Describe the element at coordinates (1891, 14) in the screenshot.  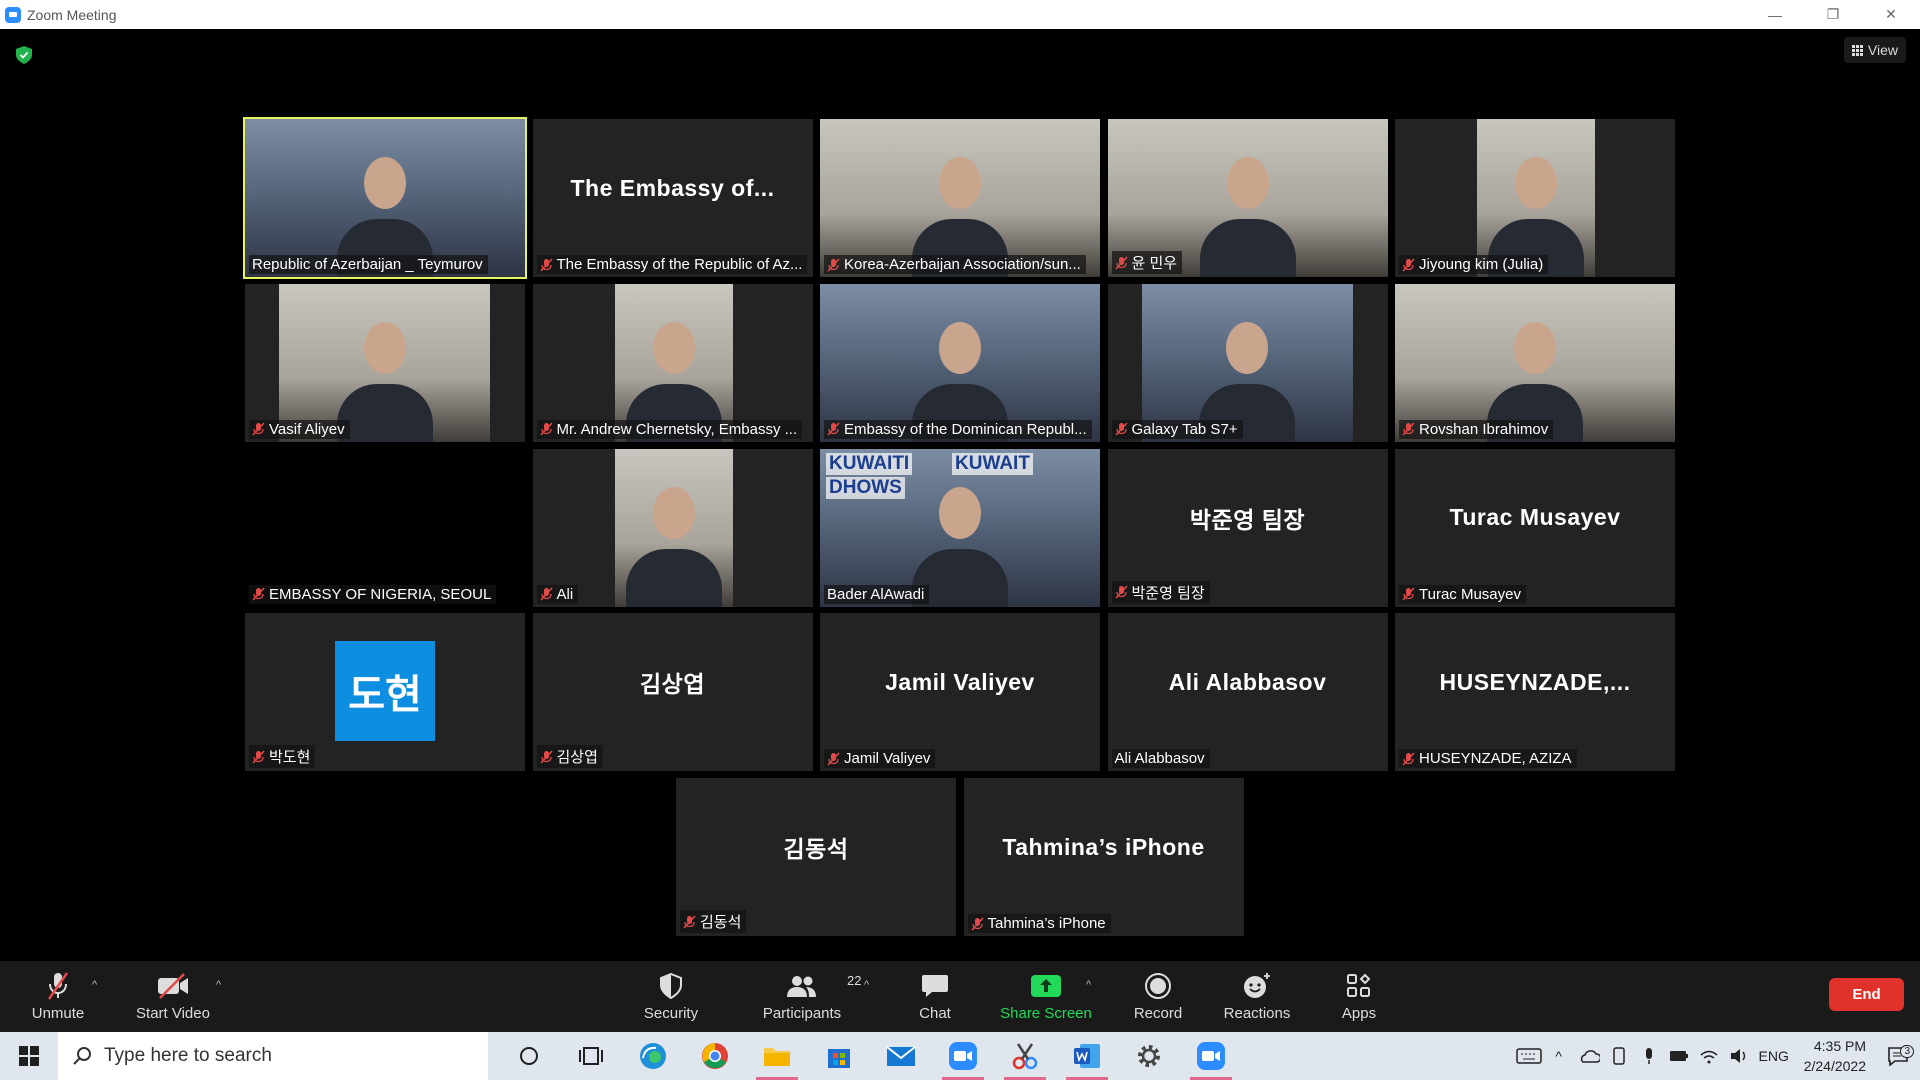
I see `close-button: ✕` at that location.